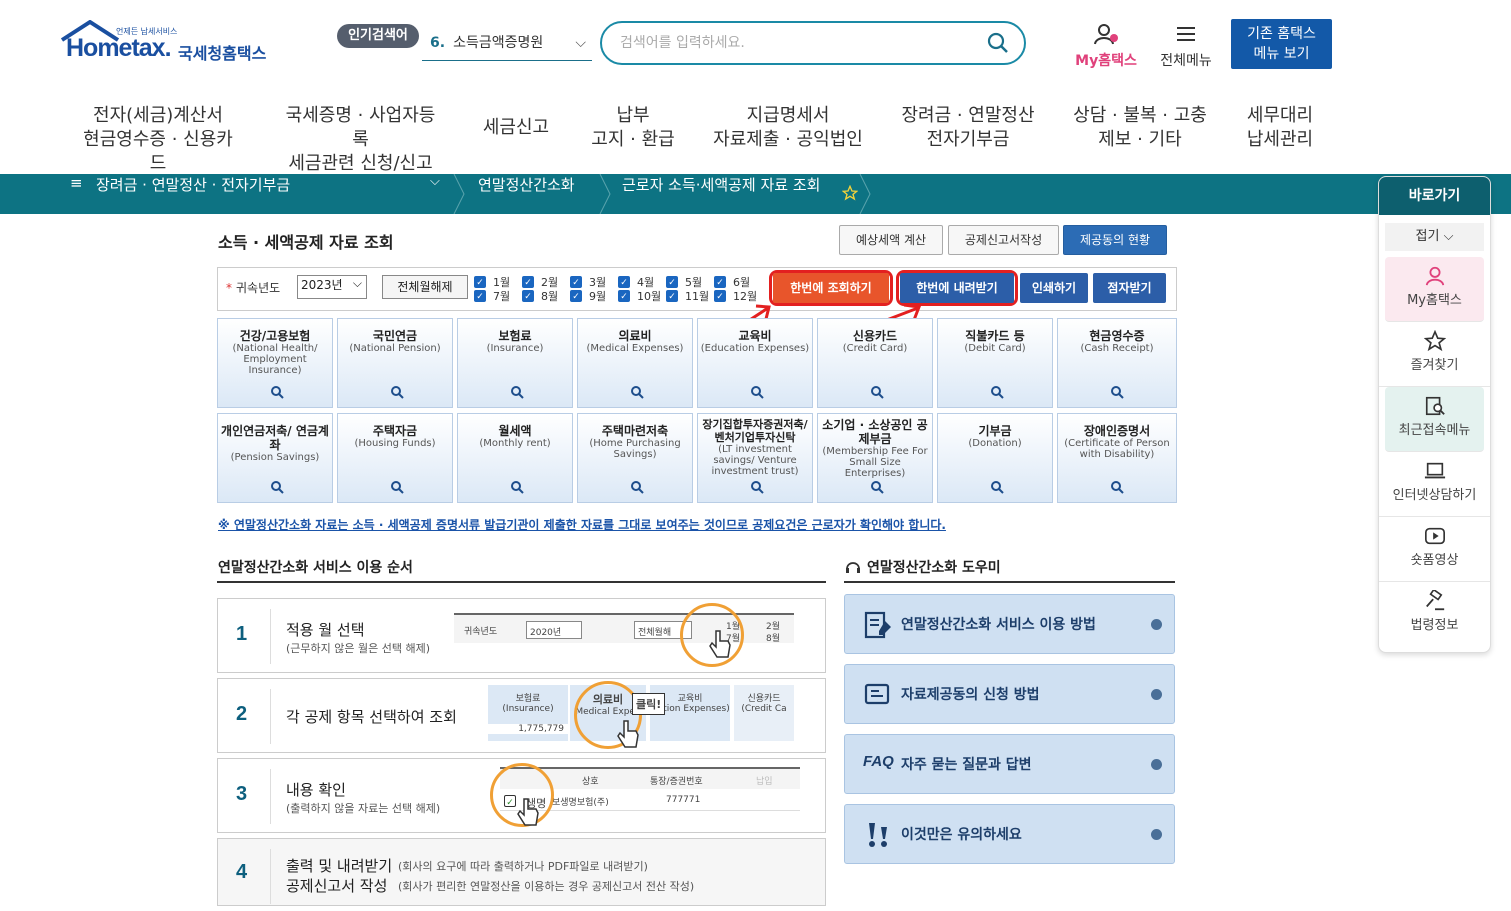 This screenshot has height=911, width=1511. Describe the element at coordinates (526, 194) in the screenshot. I see `breadcrumb-level2: 연말정산간소화` at that location.